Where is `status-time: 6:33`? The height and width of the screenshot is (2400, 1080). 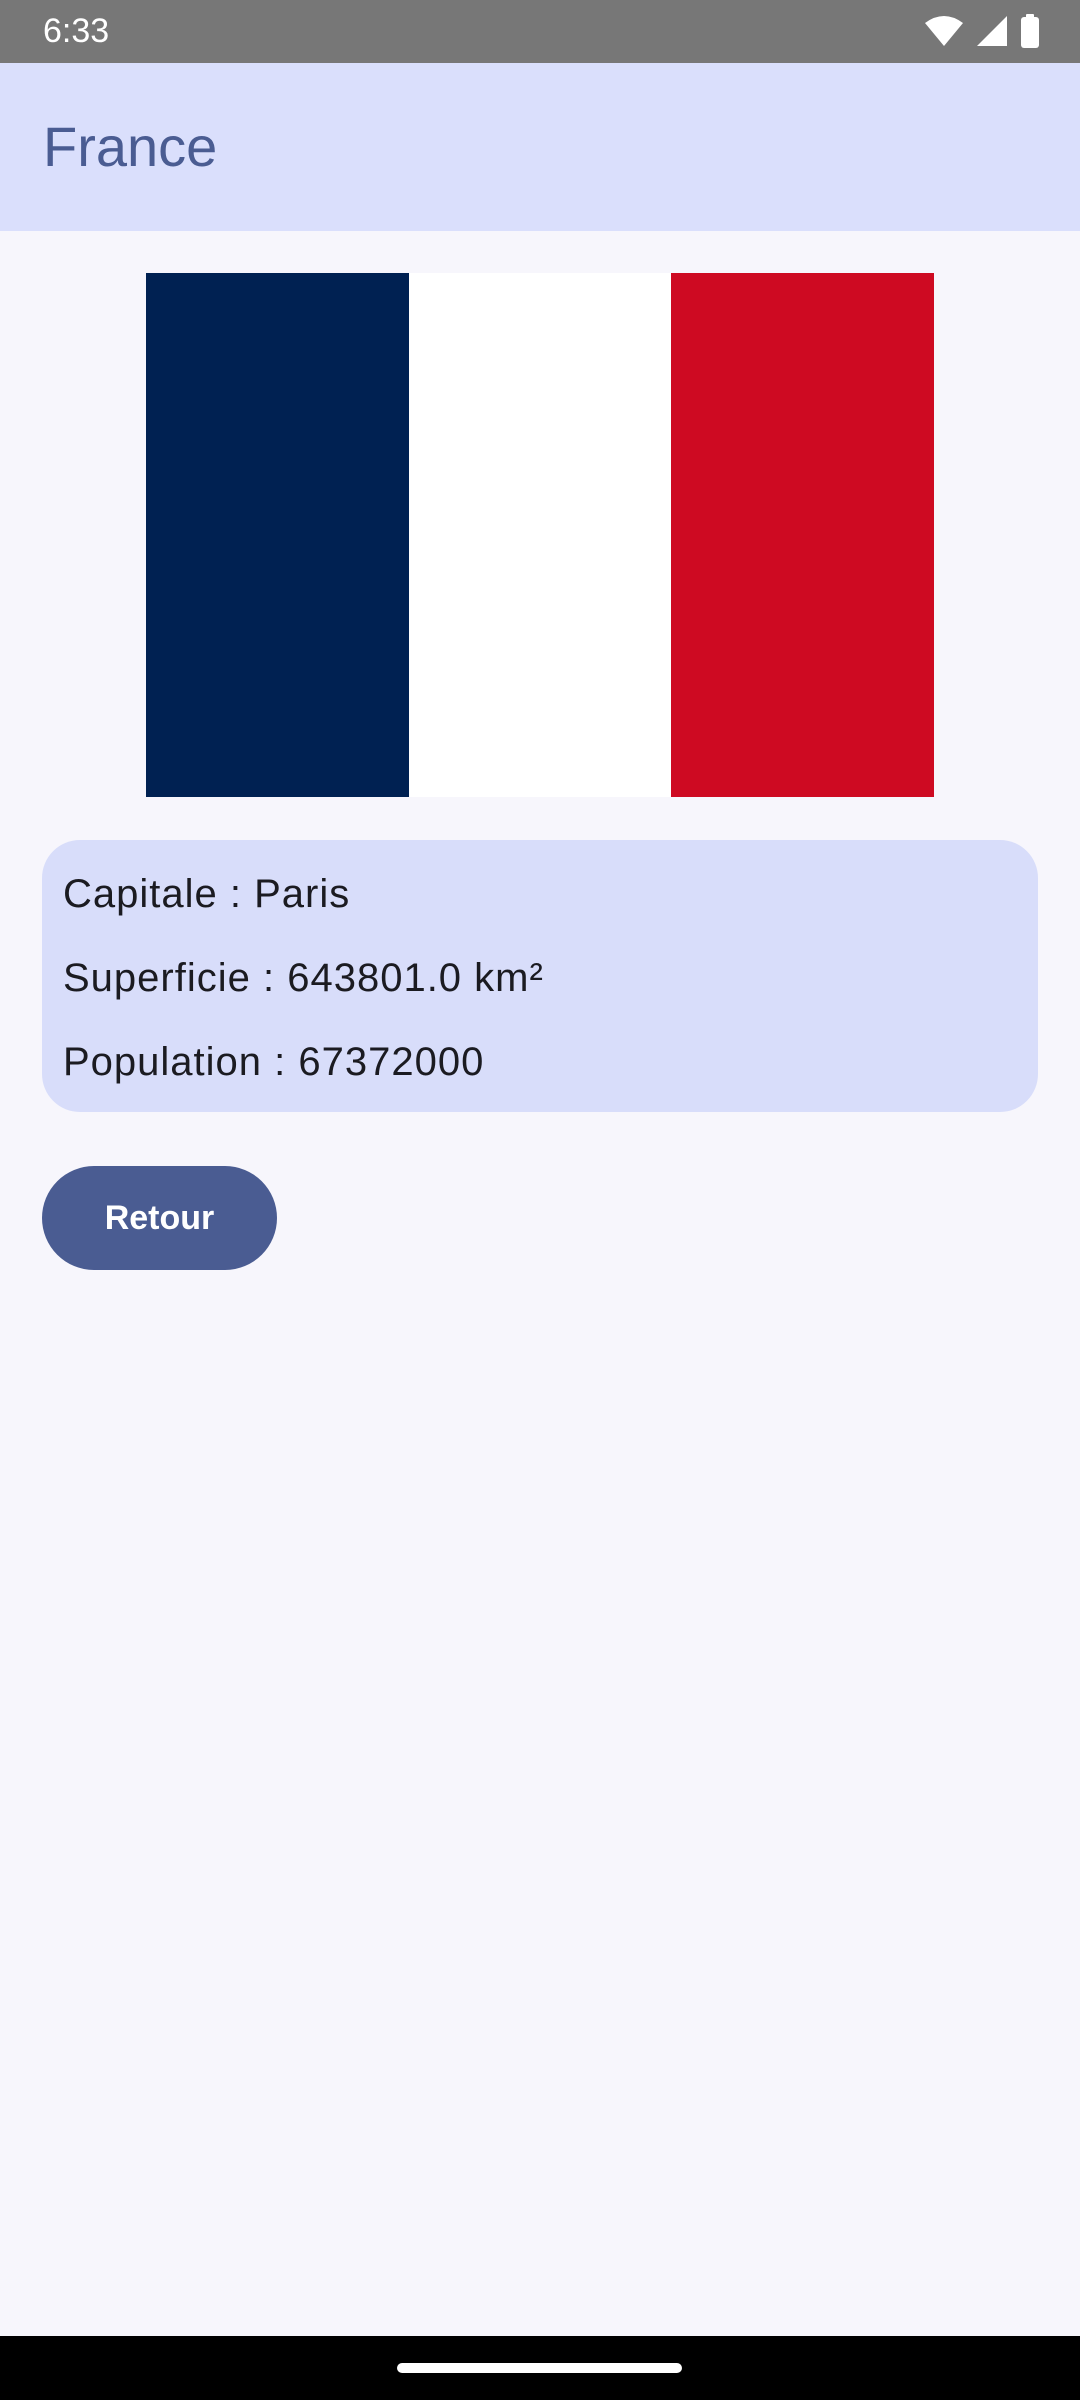
status-time: 6:33 is located at coordinates (76, 31).